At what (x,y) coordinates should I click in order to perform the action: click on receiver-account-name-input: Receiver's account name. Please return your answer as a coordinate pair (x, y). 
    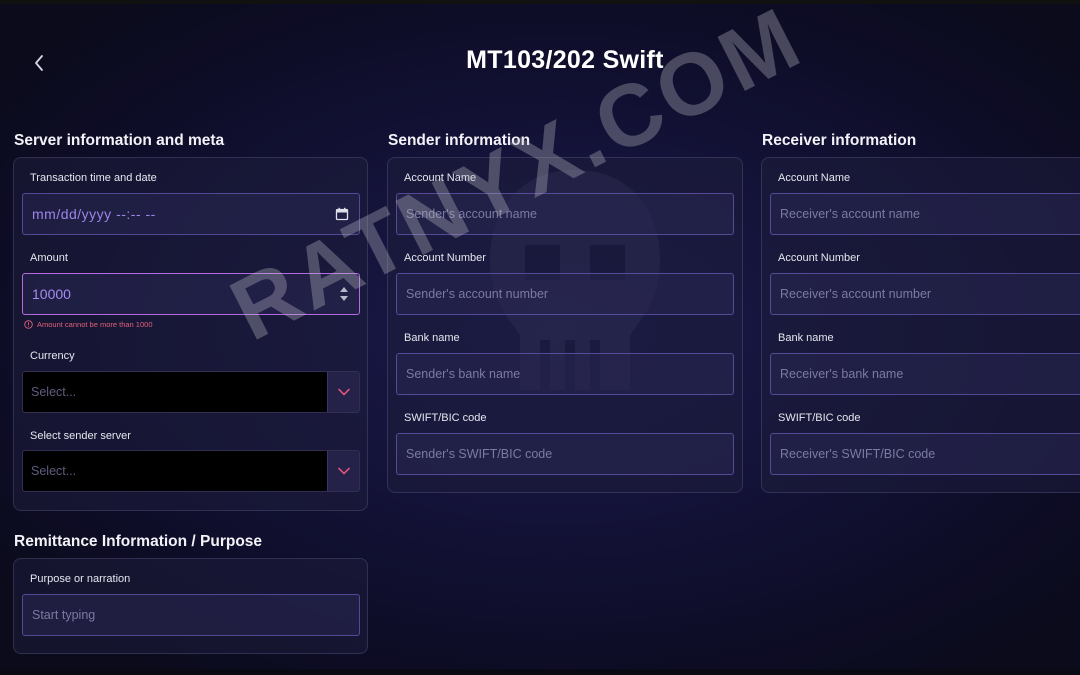
    Looking at the image, I should click on (925, 214).